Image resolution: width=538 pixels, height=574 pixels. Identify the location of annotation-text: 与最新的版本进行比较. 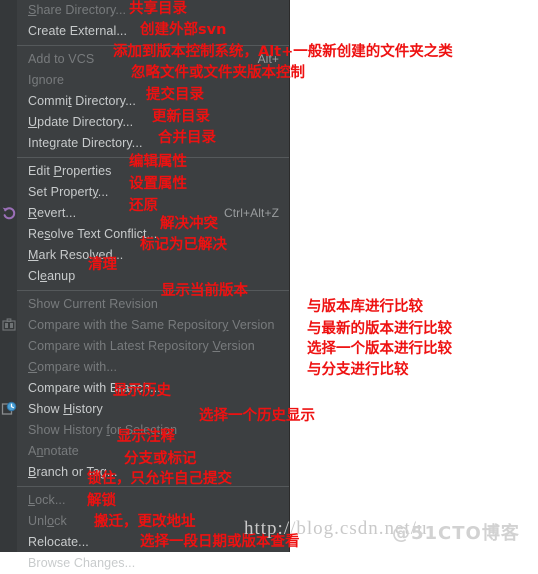
(379, 329).